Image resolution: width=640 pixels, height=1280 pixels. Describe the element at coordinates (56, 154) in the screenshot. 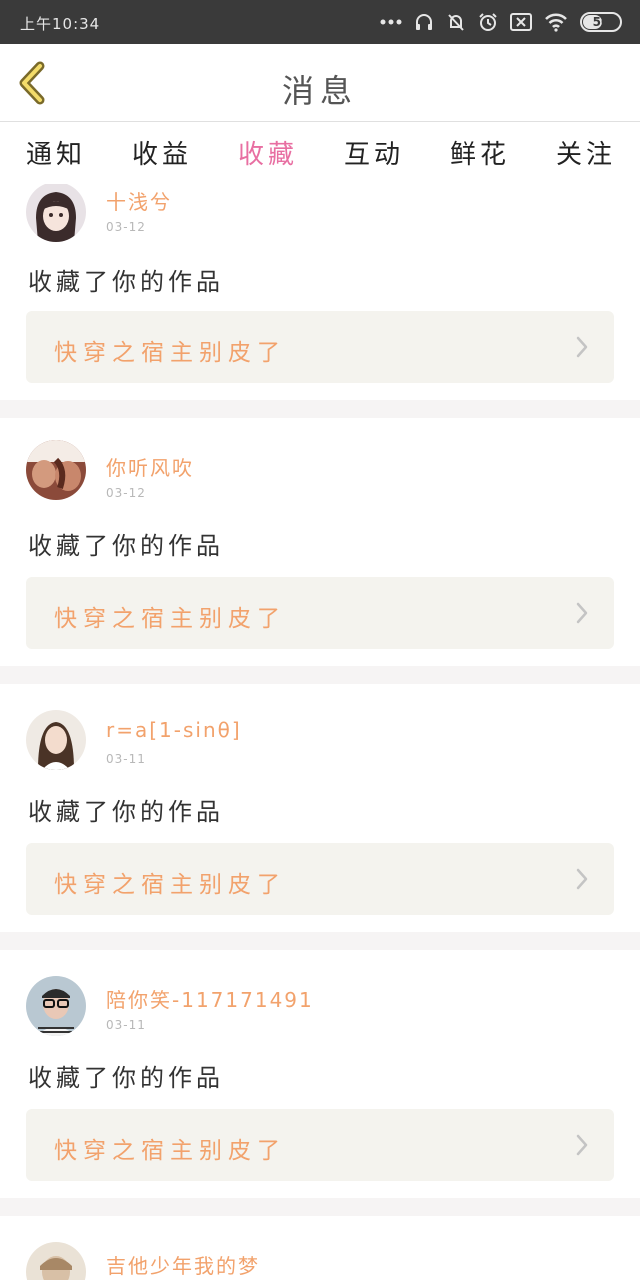

I see `tab-notifications: 通知` at that location.